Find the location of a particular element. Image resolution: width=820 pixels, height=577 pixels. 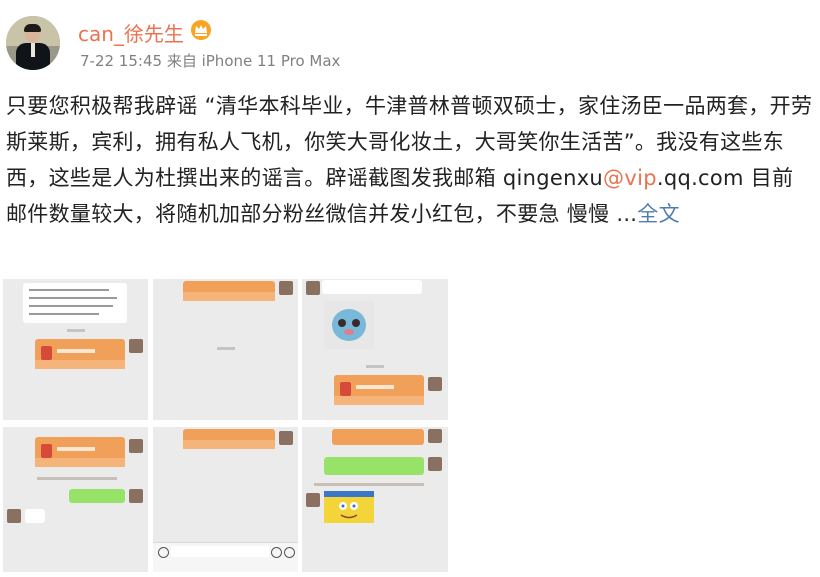

post-meta: 7-22 15:45 来自 iPhone 11 Pro Max is located at coordinates (210, 60).